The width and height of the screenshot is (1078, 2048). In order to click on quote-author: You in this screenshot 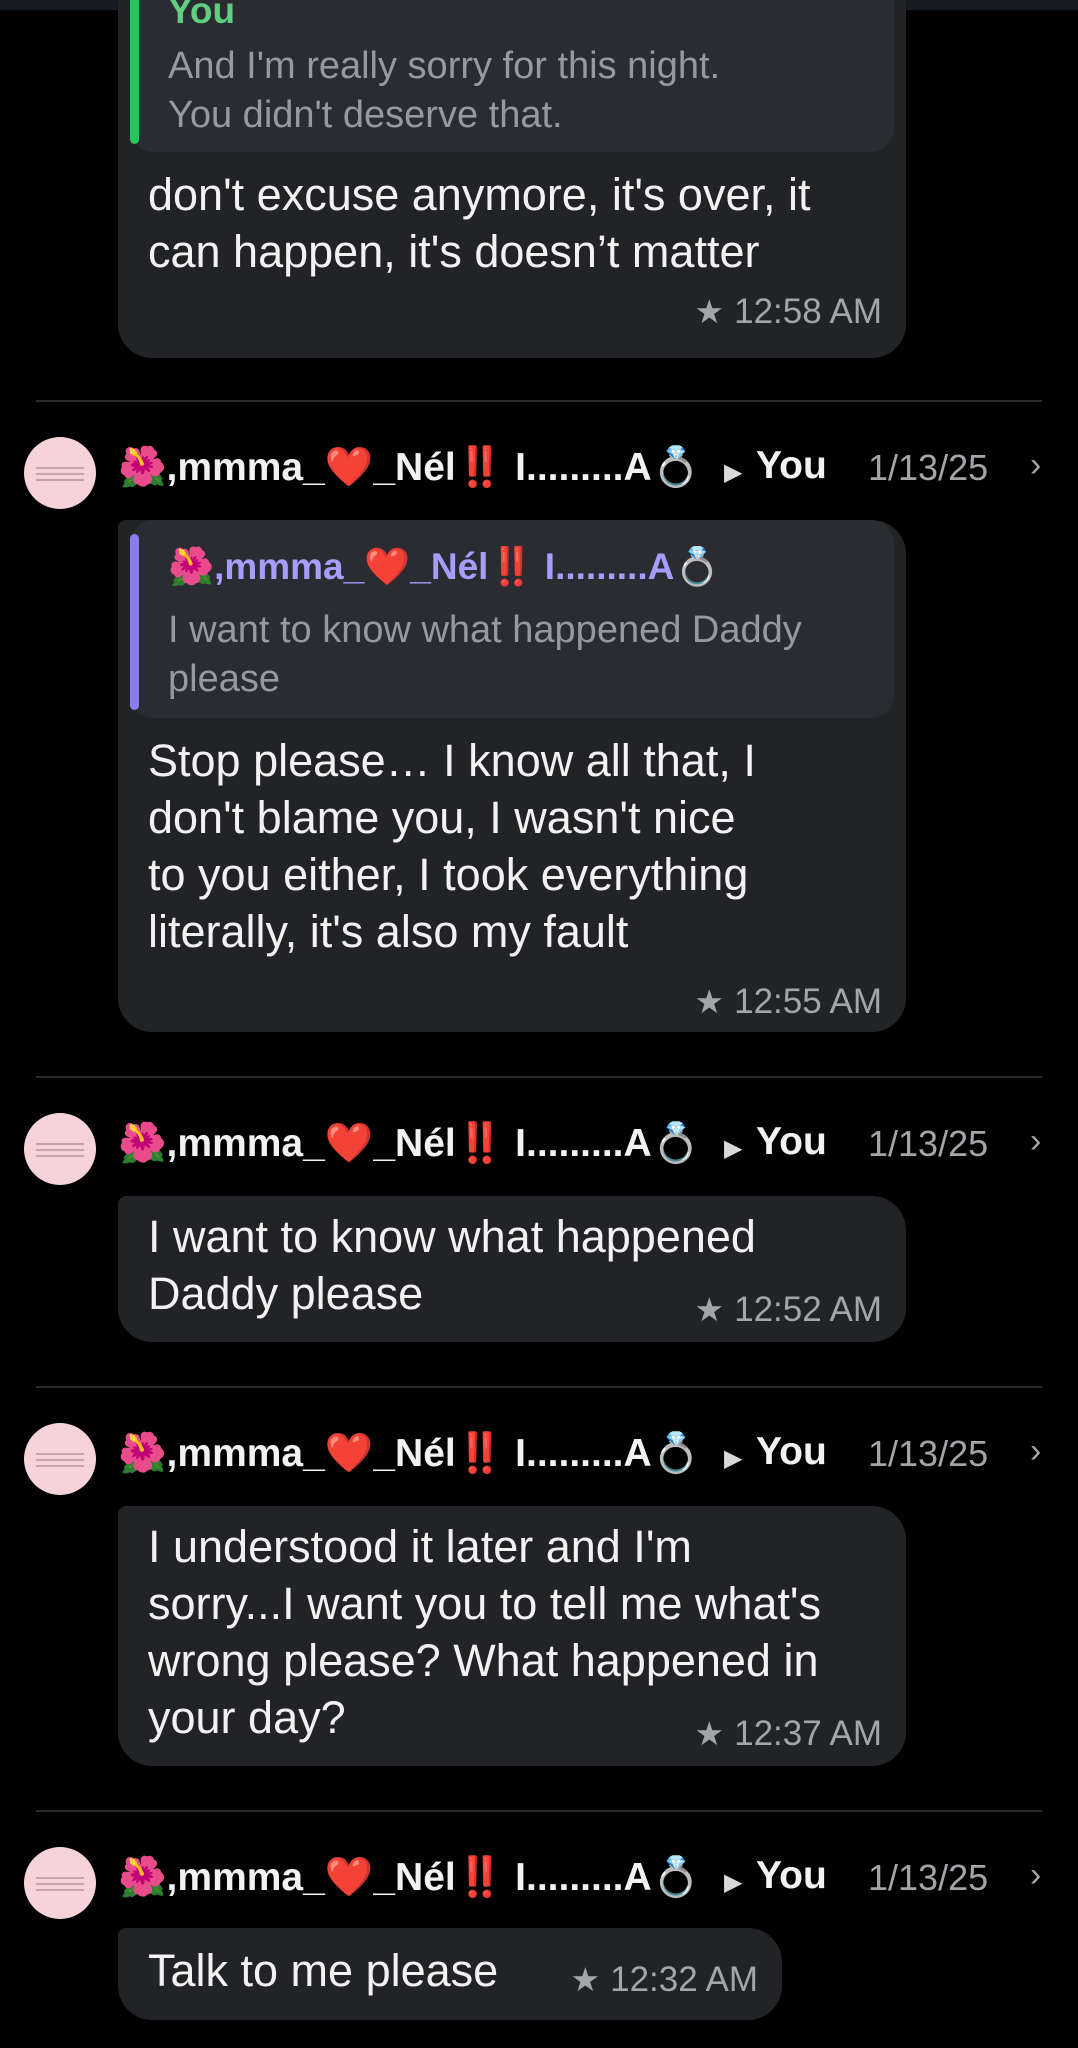, I will do `click(202, 15)`.